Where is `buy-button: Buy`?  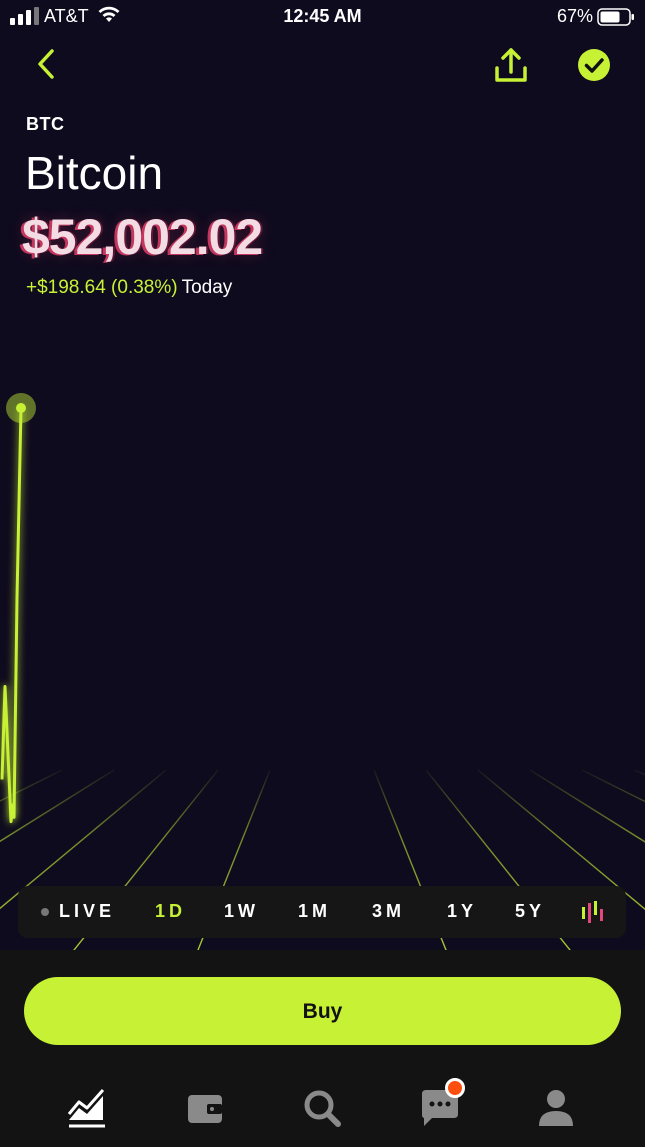 buy-button: Buy is located at coordinates (322, 1011).